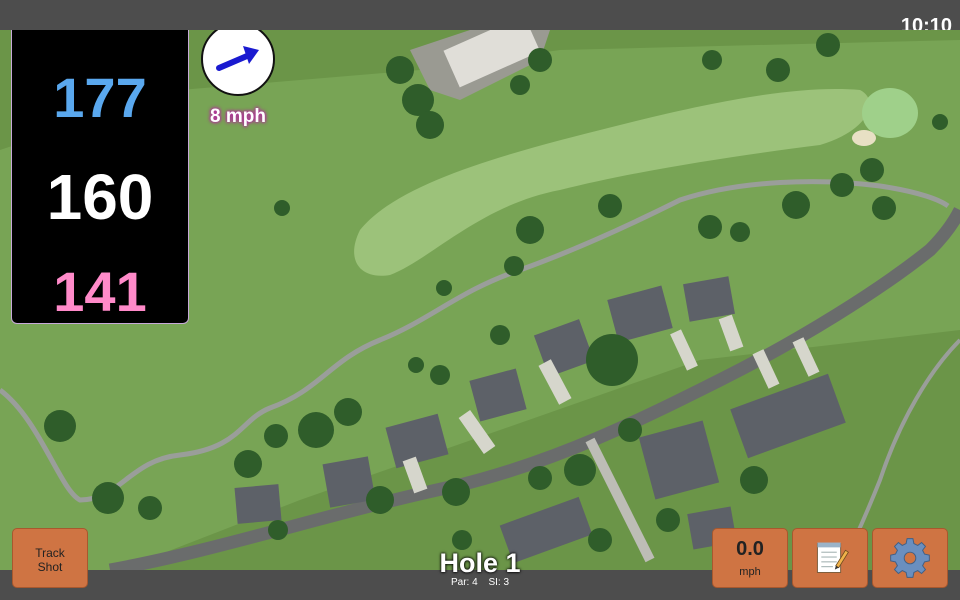 This screenshot has height=600, width=960. I want to click on distance-back: 177, so click(100, 97).